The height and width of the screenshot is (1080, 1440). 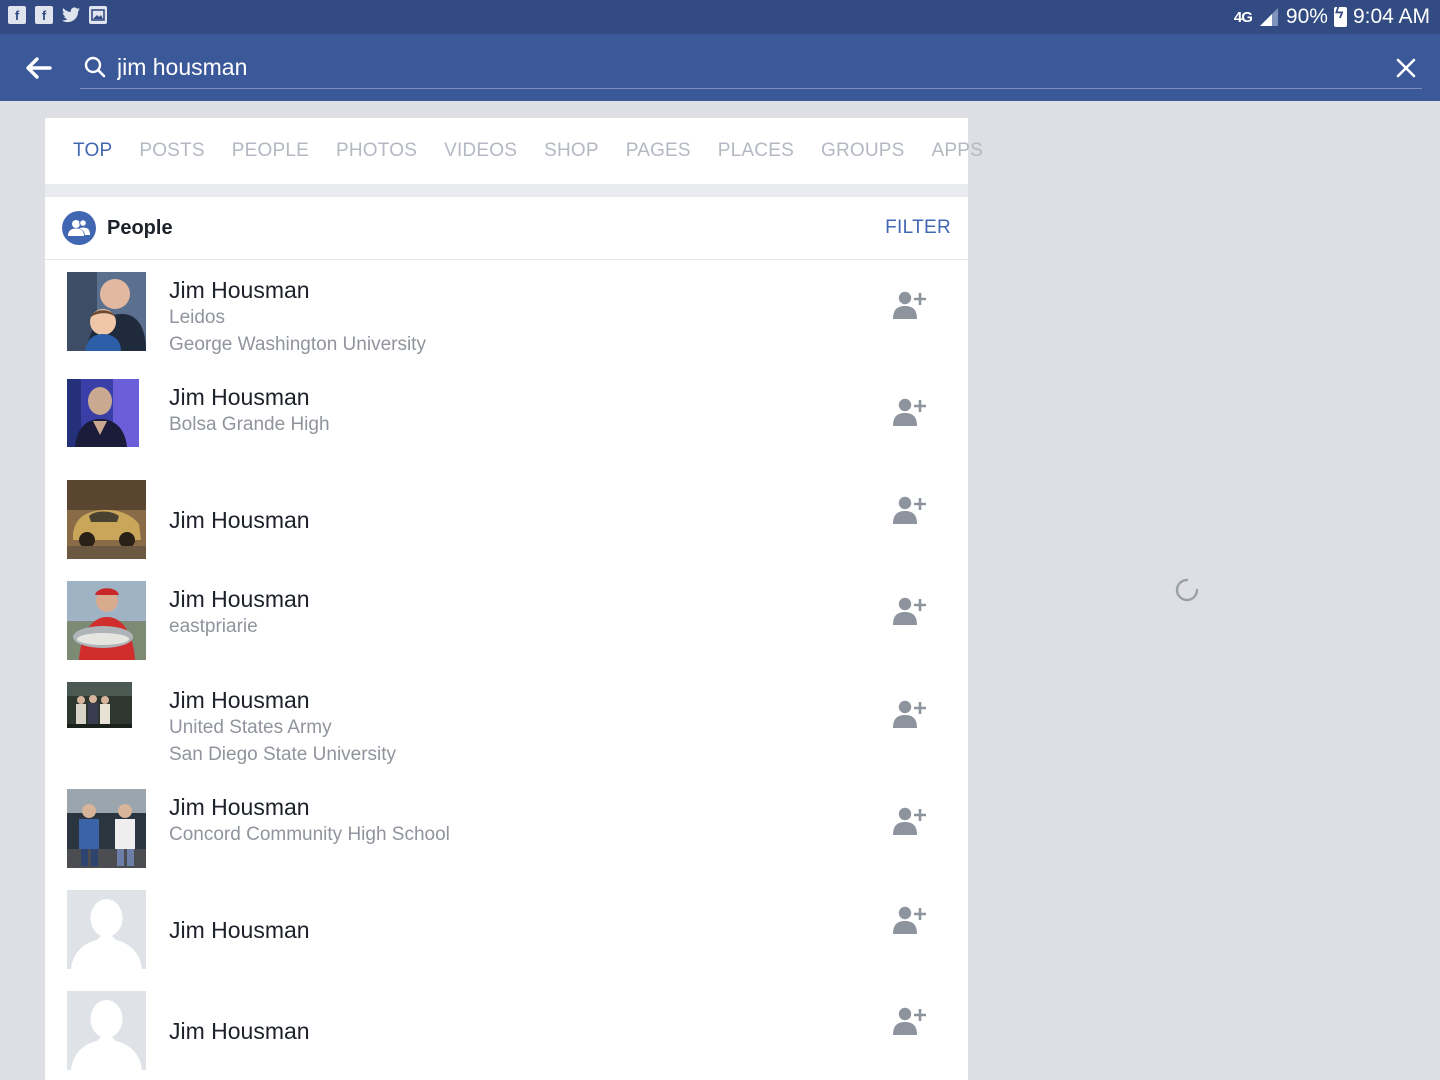 I want to click on divider, so click(x=506, y=190).